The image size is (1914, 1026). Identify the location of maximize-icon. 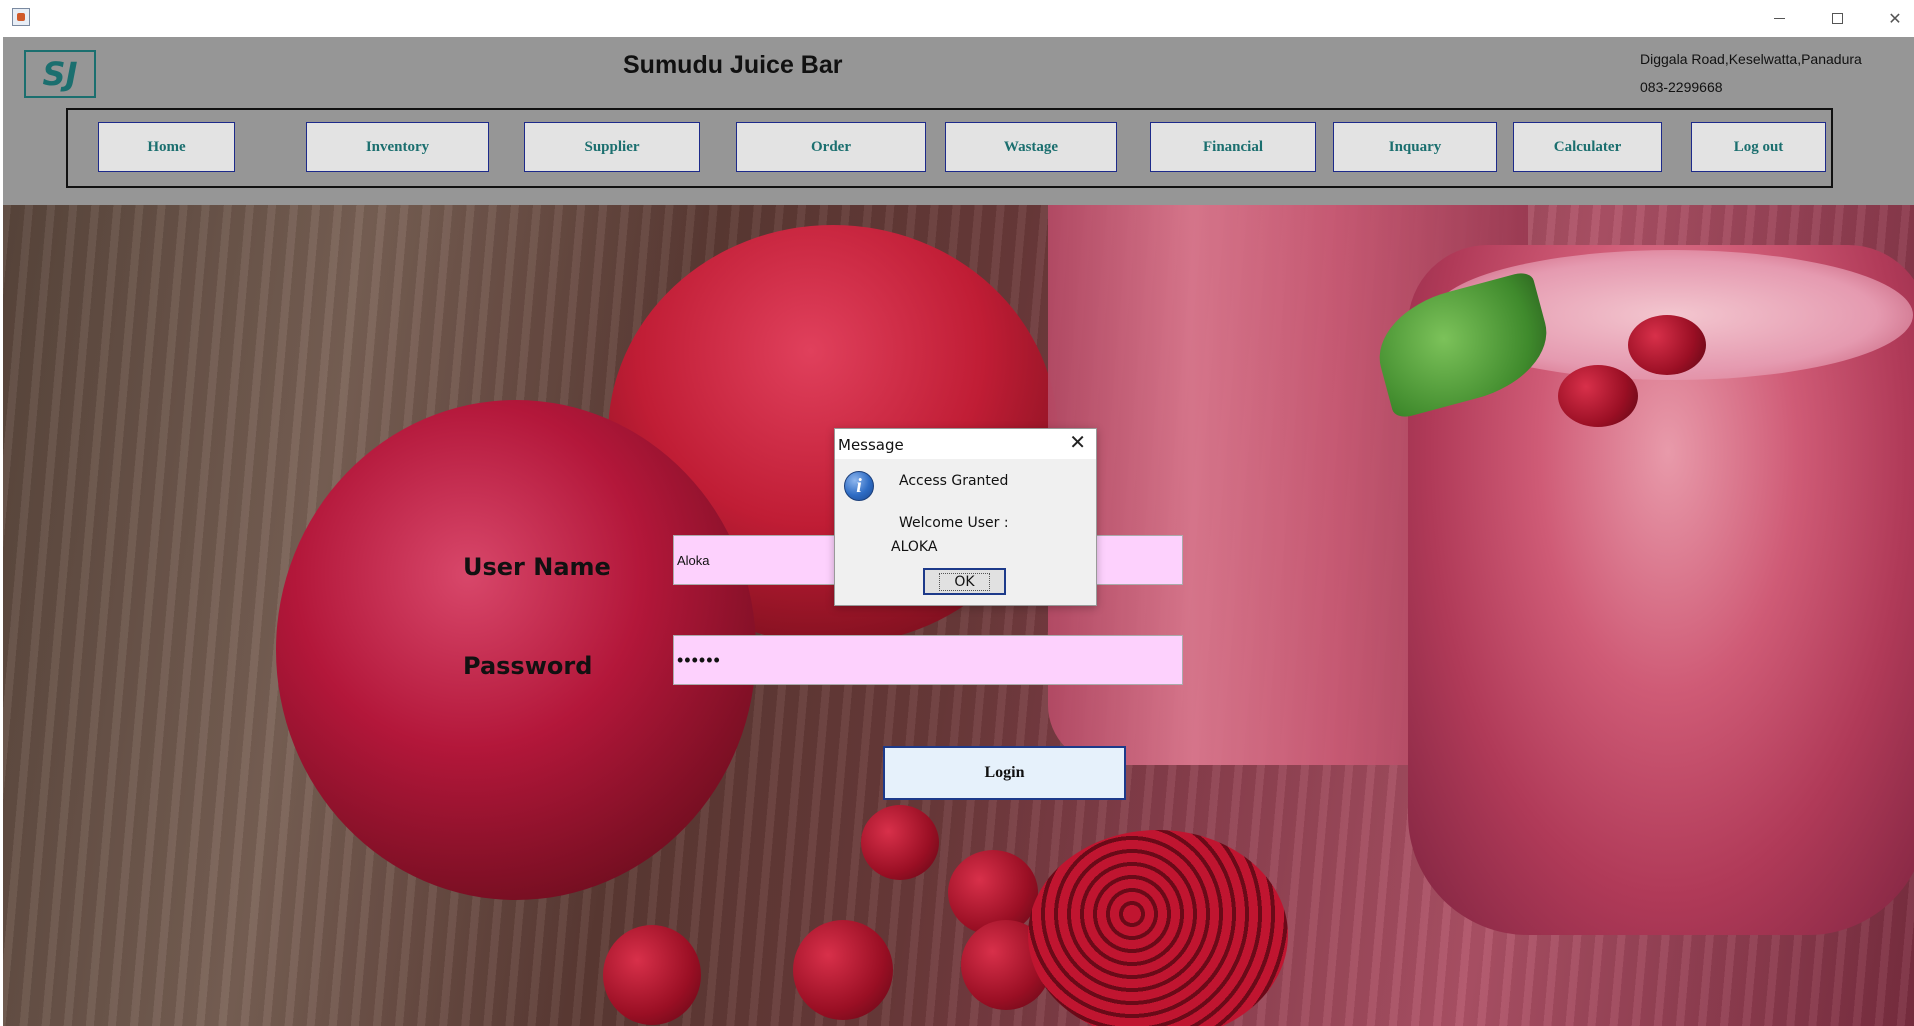
(1837, 18).